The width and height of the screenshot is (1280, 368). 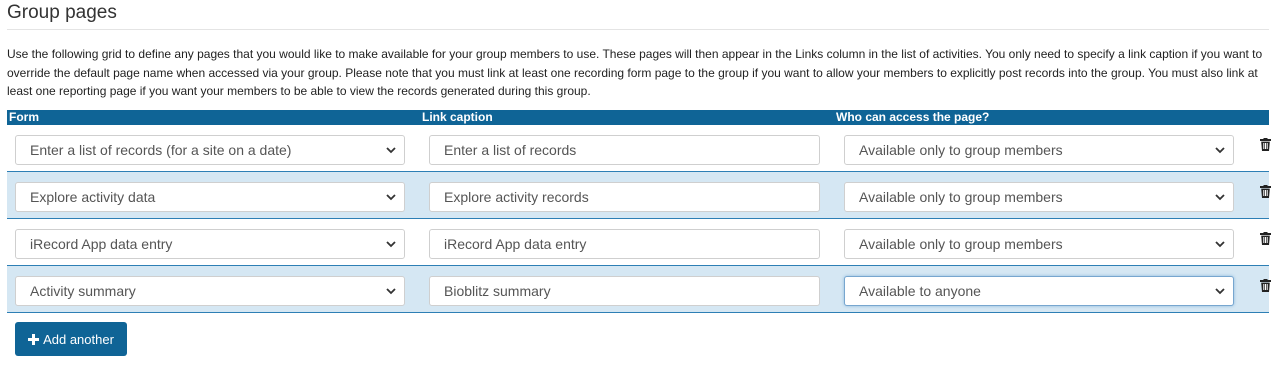 What do you see at coordinates (83, 291) in the screenshot?
I see `form-select-value: Activity summary` at bounding box center [83, 291].